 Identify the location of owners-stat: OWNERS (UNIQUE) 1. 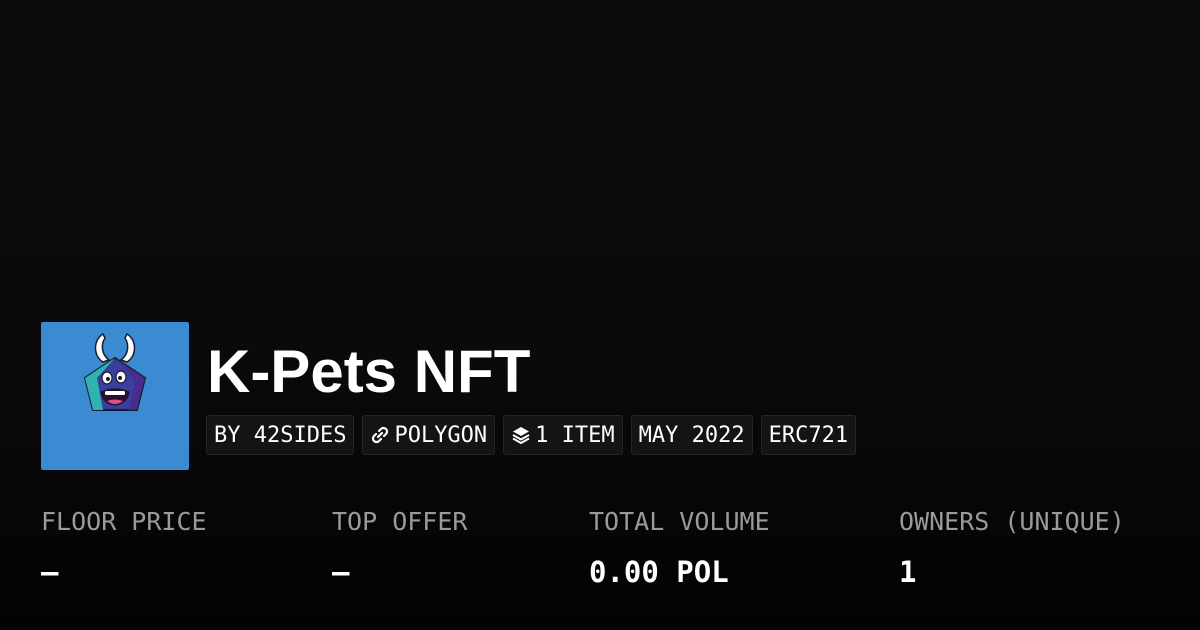
(1012, 547).